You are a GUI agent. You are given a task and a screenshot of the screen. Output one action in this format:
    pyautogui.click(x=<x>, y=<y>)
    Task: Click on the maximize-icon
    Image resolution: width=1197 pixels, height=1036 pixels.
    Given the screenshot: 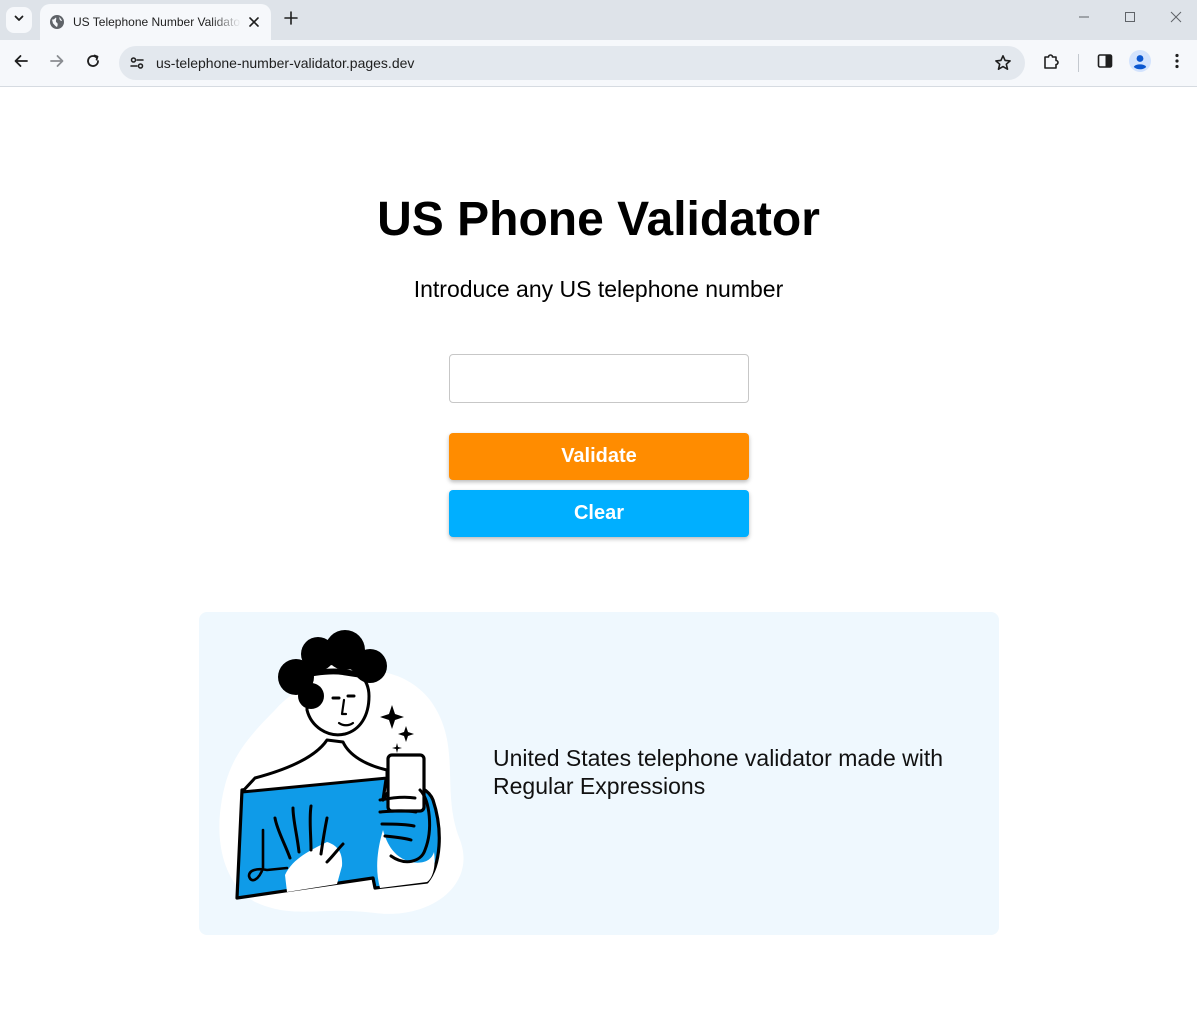 What is the action you would take?
    pyautogui.click(x=1130, y=19)
    